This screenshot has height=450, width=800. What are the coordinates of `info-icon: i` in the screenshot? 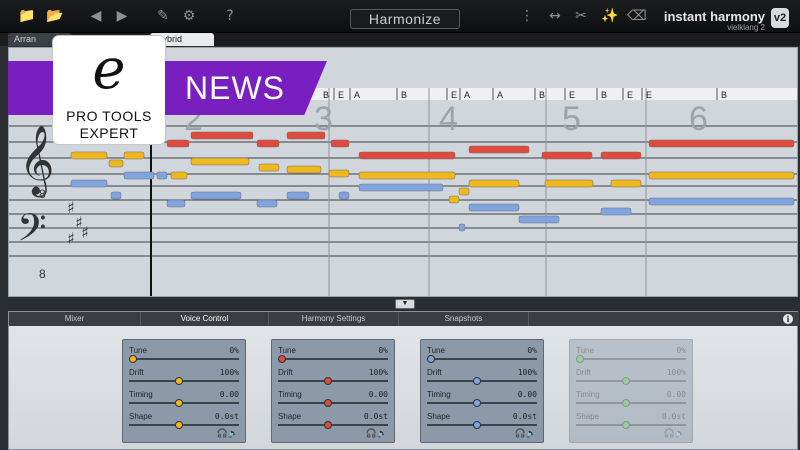 It's located at (788, 319).